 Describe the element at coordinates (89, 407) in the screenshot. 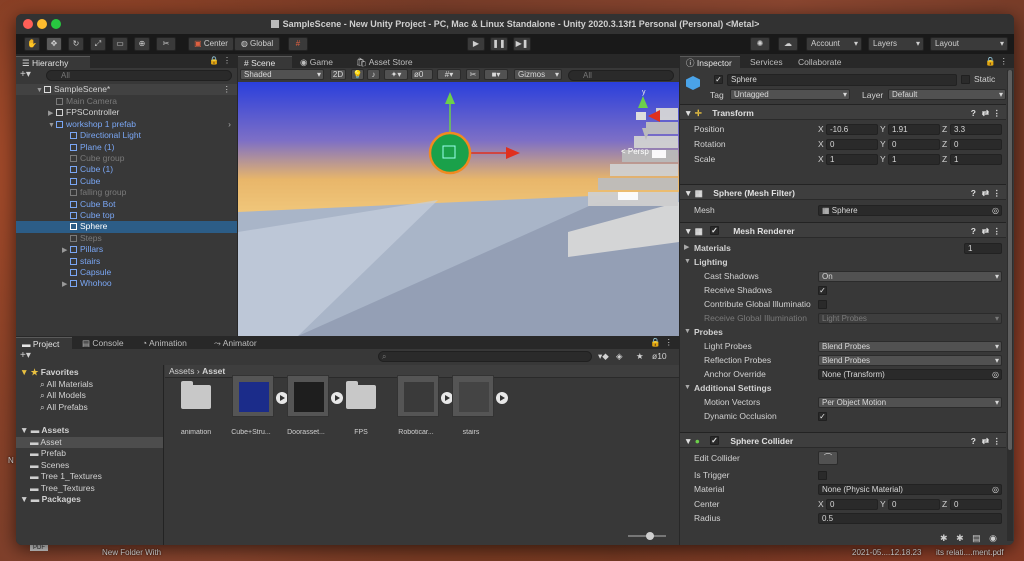

I see `project-tree-item: ⌕ All Prefabs` at that location.